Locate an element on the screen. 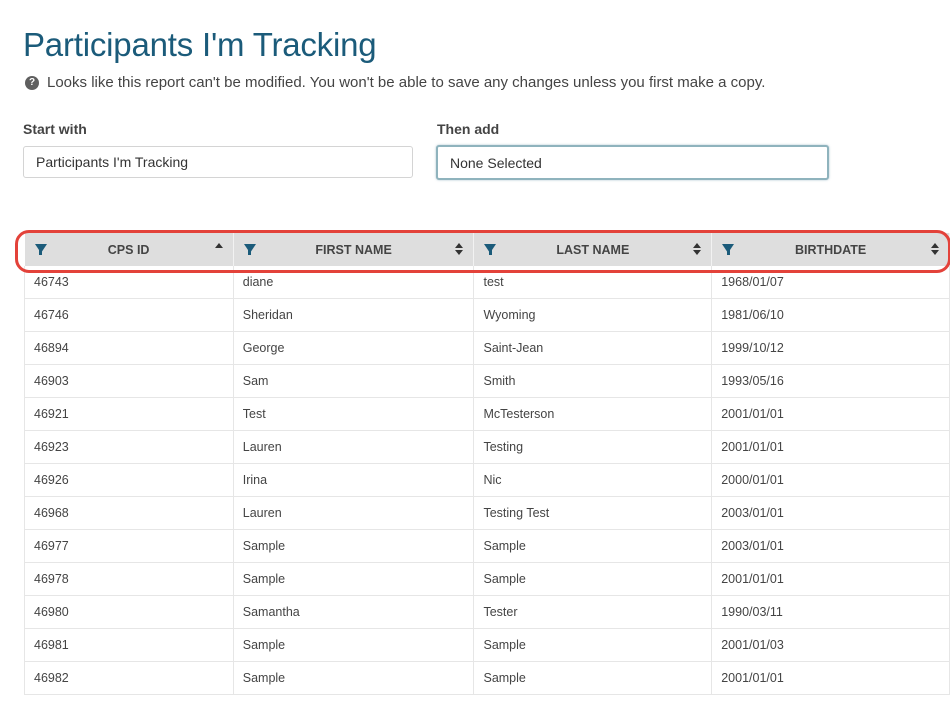 The height and width of the screenshot is (706, 950). table-row: 46903 Sam Smith 1993/05/16 is located at coordinates (487, 381).